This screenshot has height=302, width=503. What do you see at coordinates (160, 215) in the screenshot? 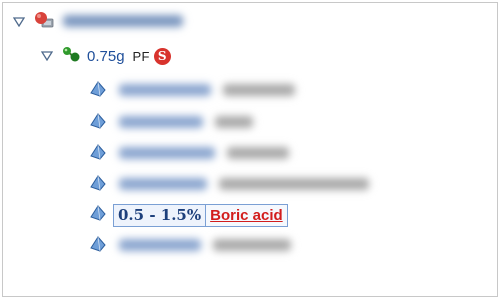
I see `concentration-range: 0.5 - 1.5%` at bounding box center [160, 215].